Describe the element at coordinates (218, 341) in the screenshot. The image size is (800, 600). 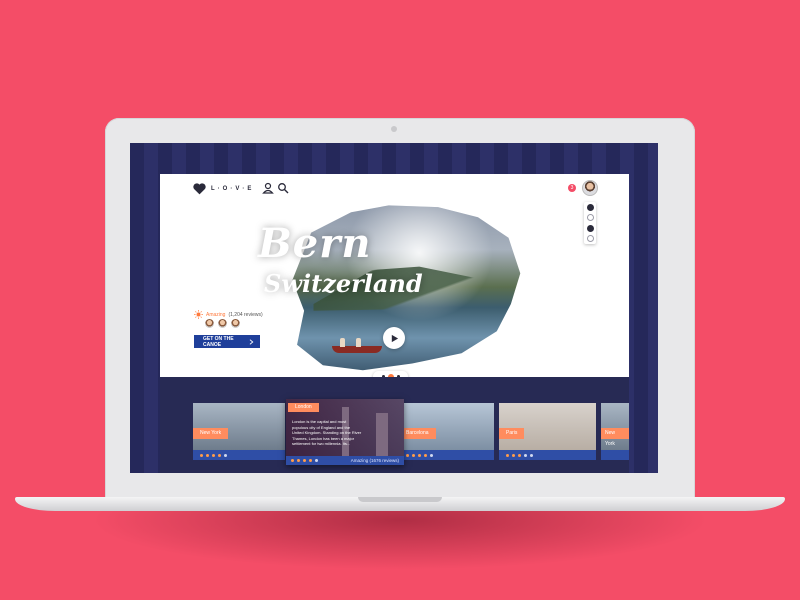
I see `cta-label: GET ON THE CANOE` at that location.